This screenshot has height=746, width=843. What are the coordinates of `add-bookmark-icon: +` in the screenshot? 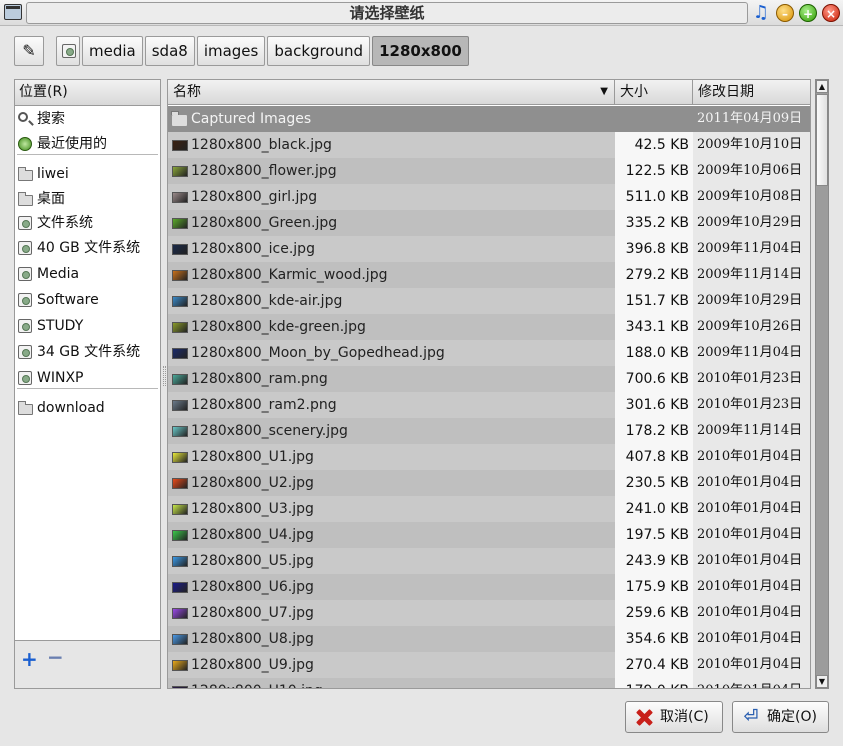 It's located at (29, 659).